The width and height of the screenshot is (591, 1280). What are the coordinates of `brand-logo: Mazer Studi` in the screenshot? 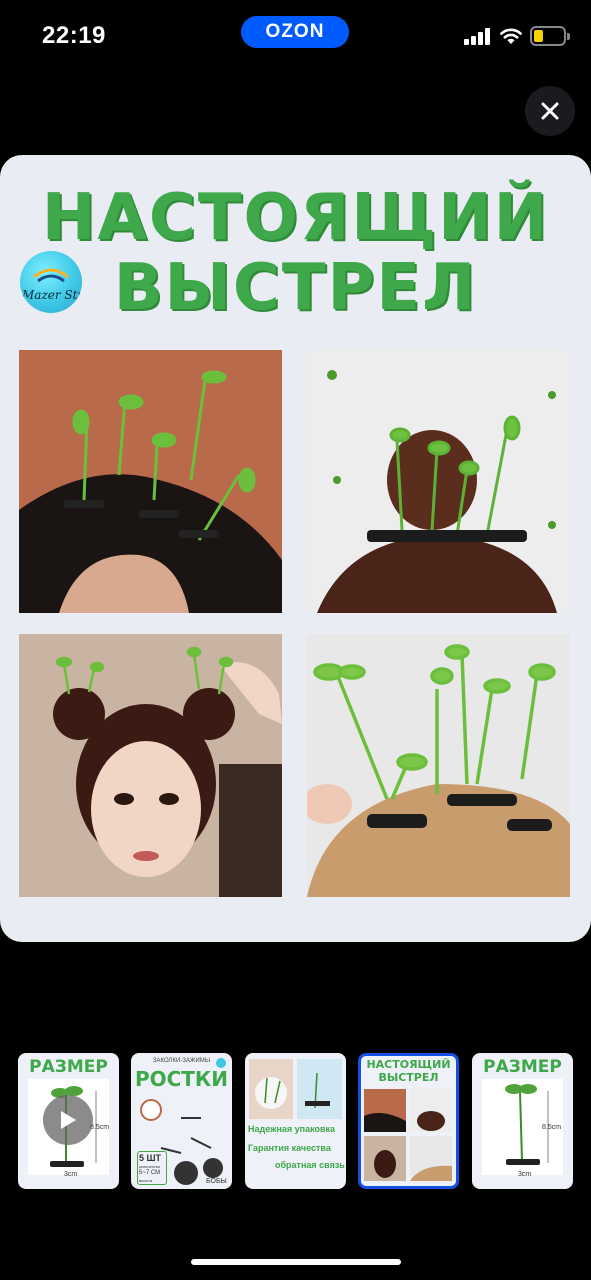 It's located at (51, 282).